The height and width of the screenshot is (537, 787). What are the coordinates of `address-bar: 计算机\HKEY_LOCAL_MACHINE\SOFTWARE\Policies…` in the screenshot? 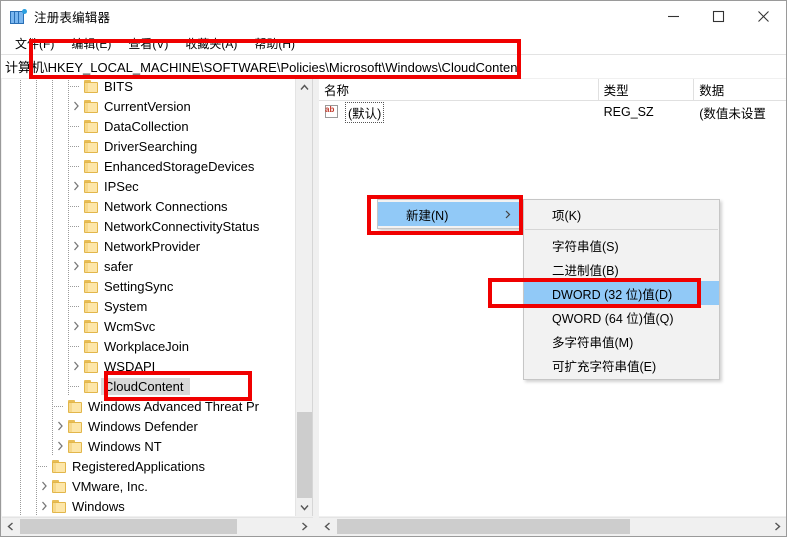 It's located at (393, 66).